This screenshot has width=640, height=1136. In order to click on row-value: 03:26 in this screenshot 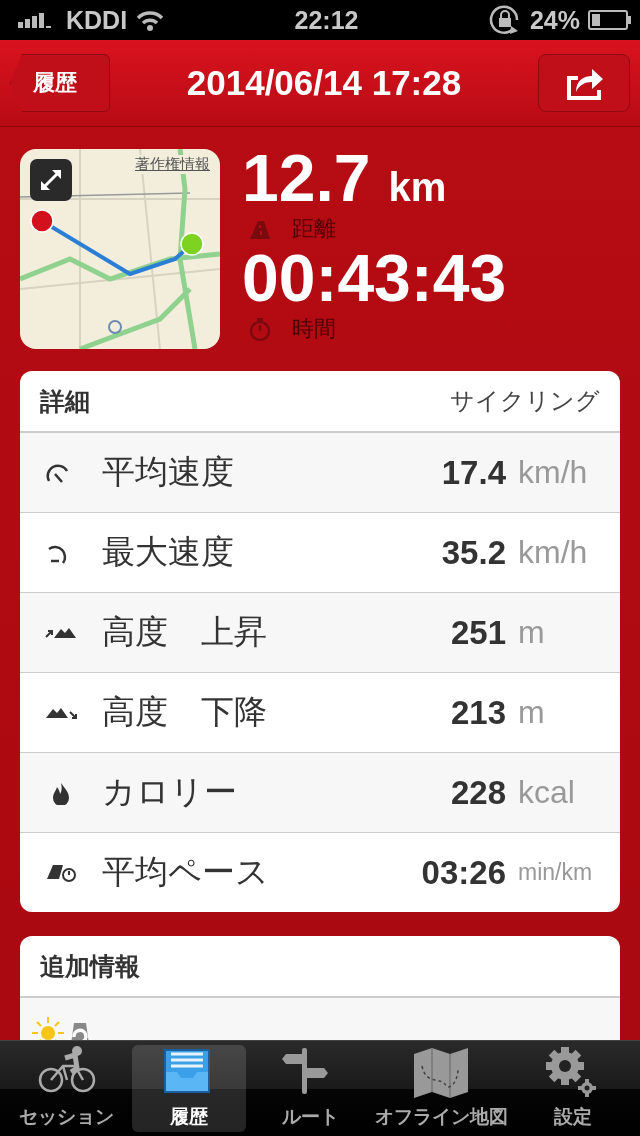, I will do `click(464, 872)`.